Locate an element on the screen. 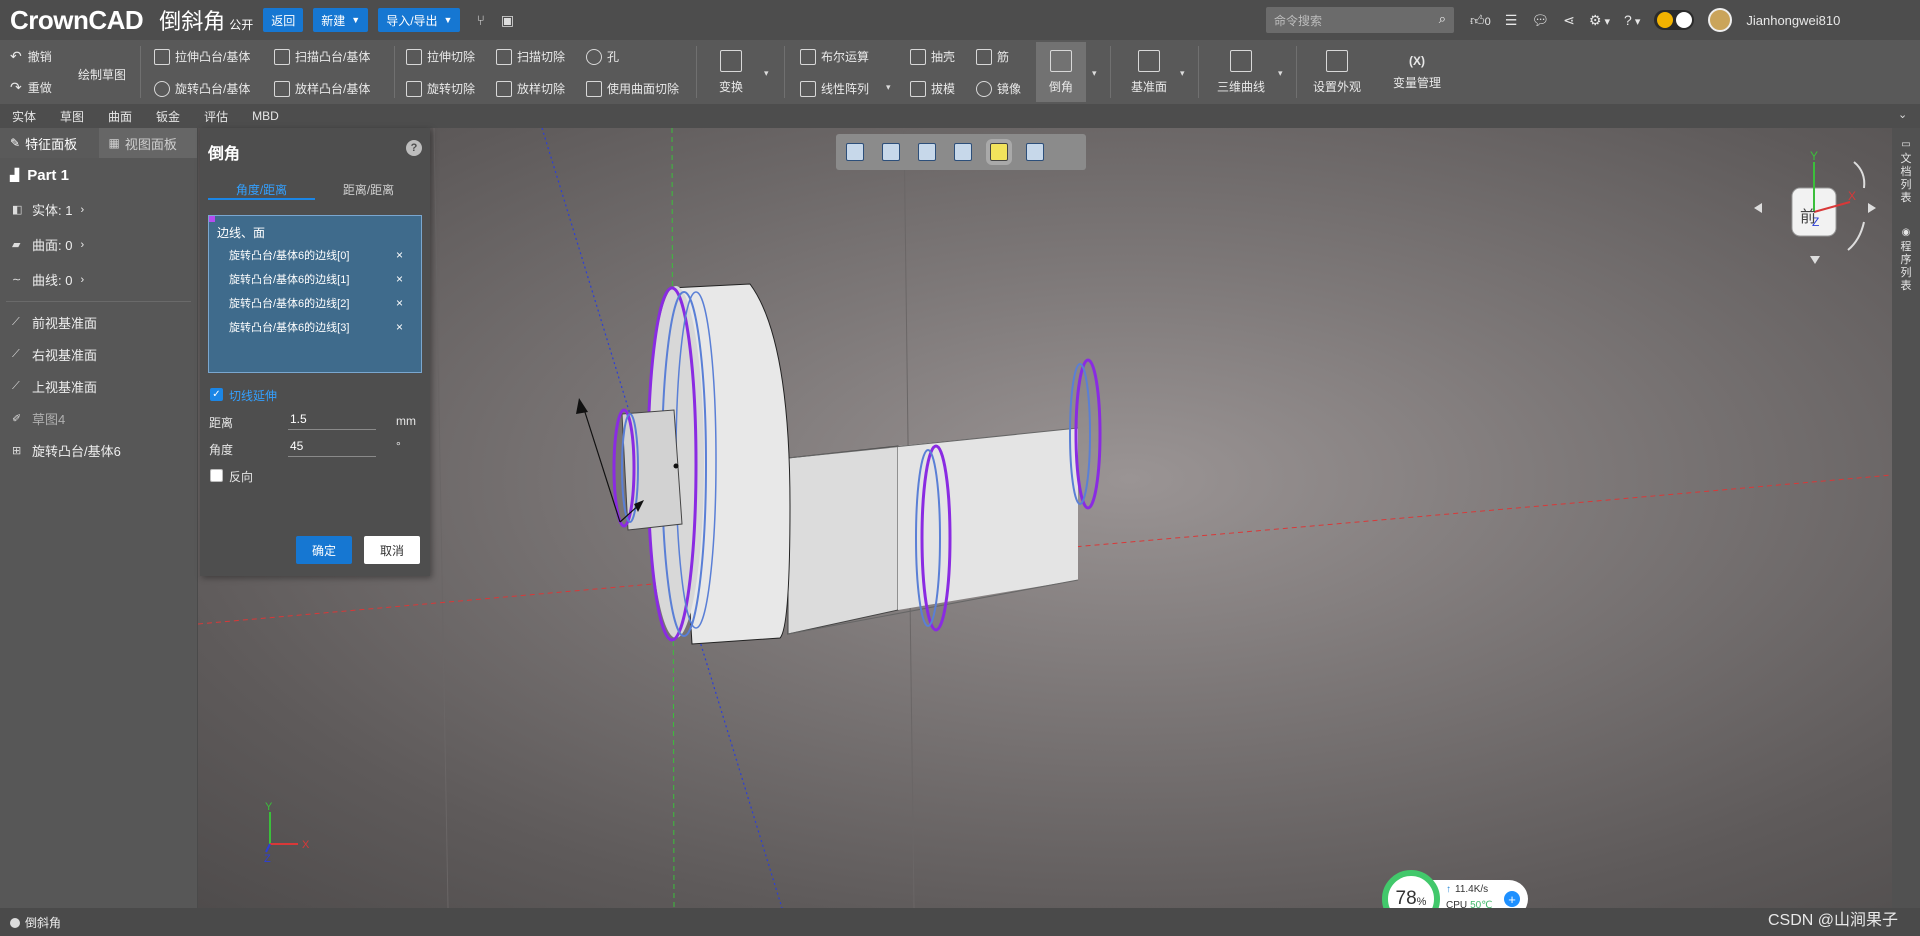  camera-icon is located at coordinates (1035, 152).